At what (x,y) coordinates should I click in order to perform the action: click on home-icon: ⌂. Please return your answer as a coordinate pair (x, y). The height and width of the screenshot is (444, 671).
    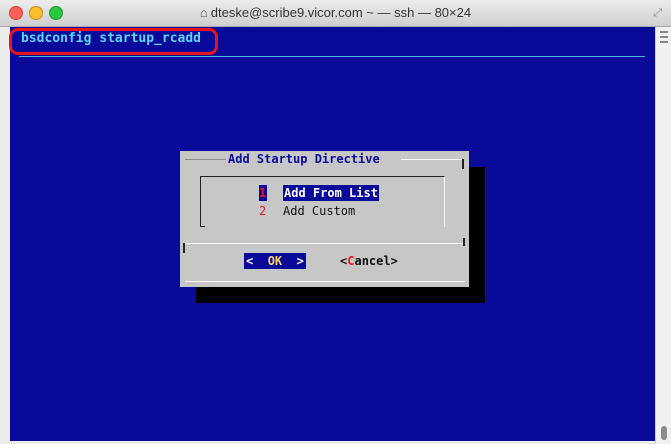
    Looking at the image, I should click on (203, 12).